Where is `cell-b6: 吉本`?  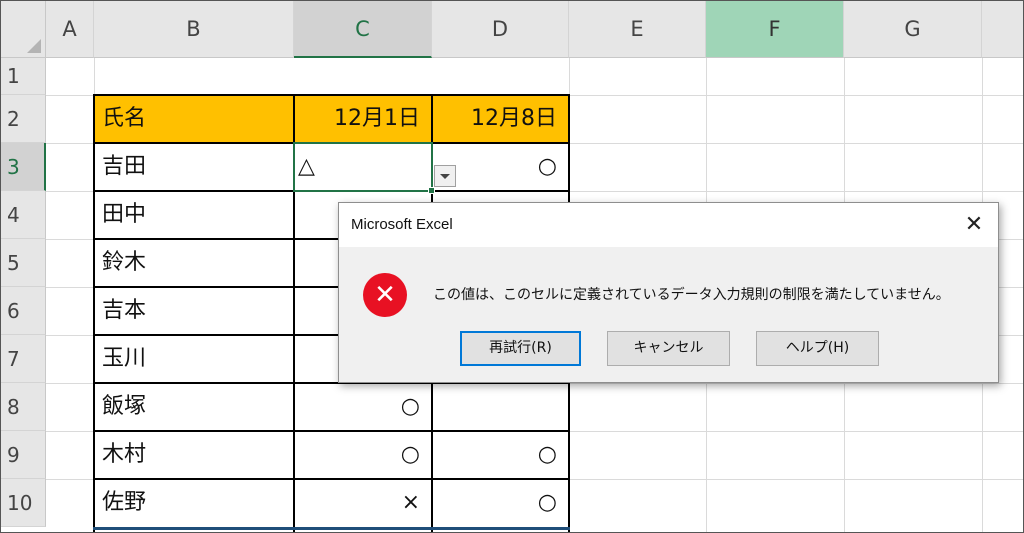 cell-b6: 吉本 is located at coordinates (194, 311).